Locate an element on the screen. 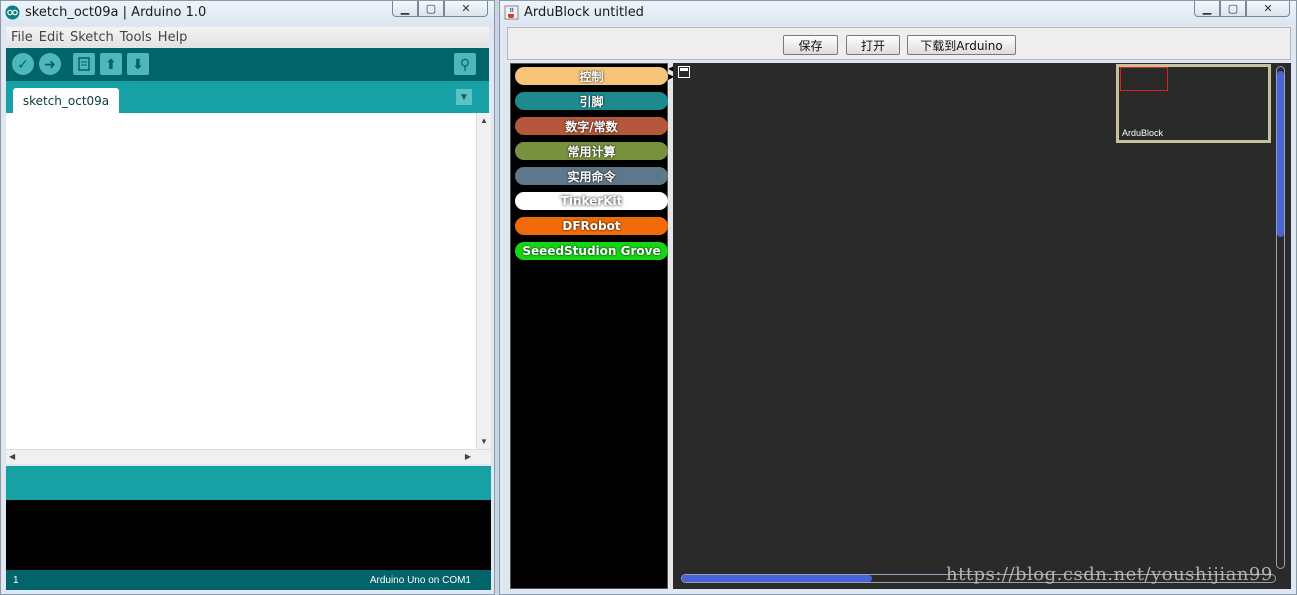 The width and height of the screenshot is (1297, 595). arduino-titlebar: sketch_oct09a | Arduino 1.0 ▁ ▢ ✕ is located at coordinates (247, 13).